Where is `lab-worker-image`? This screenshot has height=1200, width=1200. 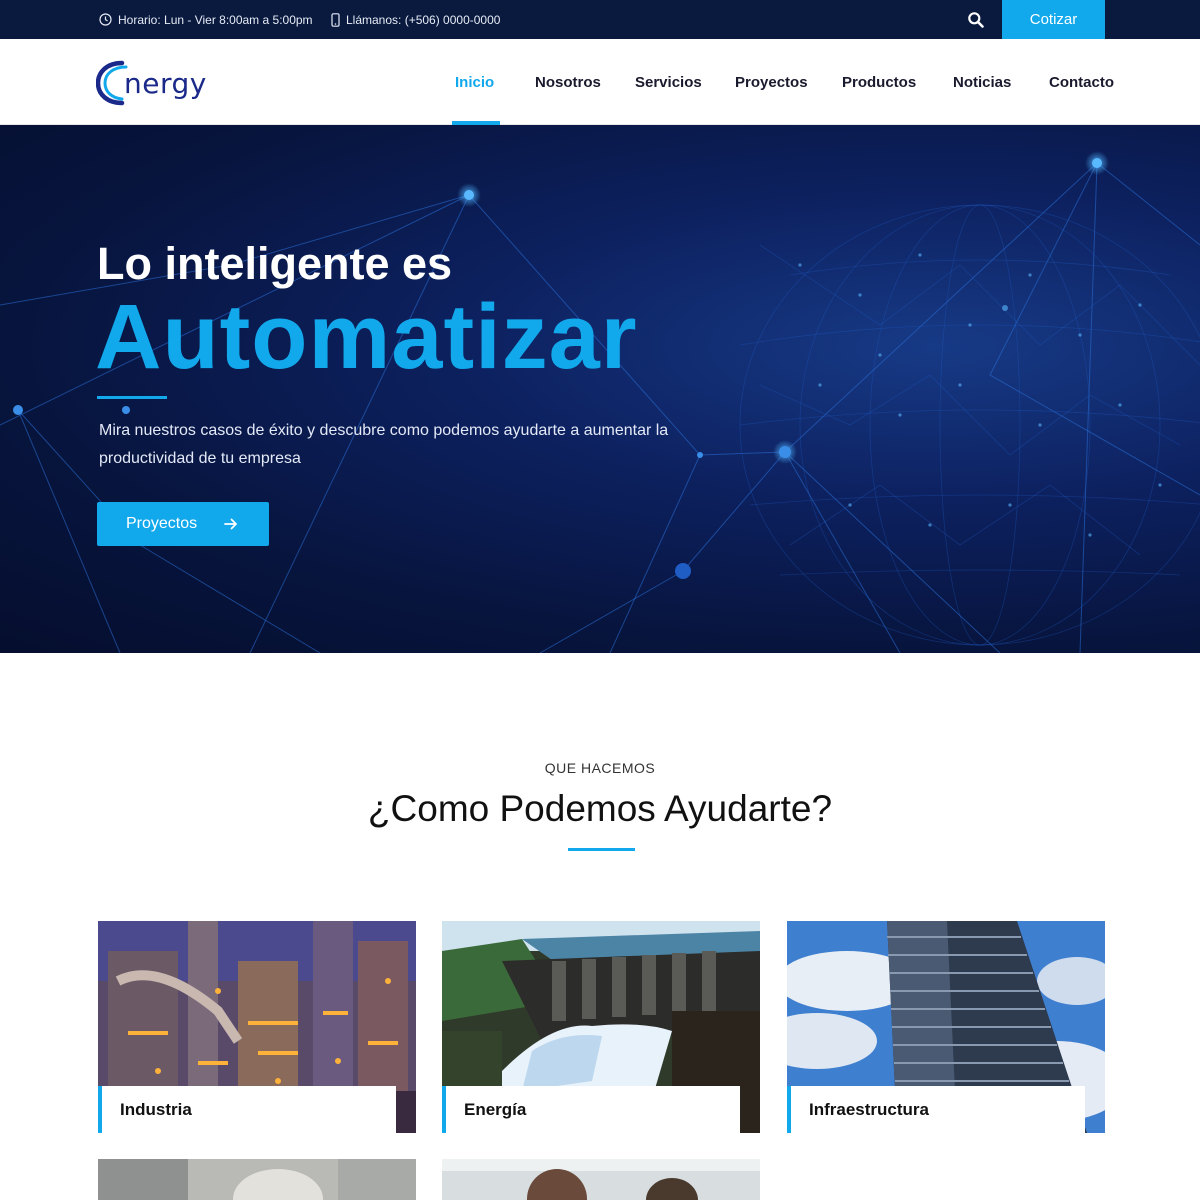
lab-worker-image is located at coordinates (257, 1179).